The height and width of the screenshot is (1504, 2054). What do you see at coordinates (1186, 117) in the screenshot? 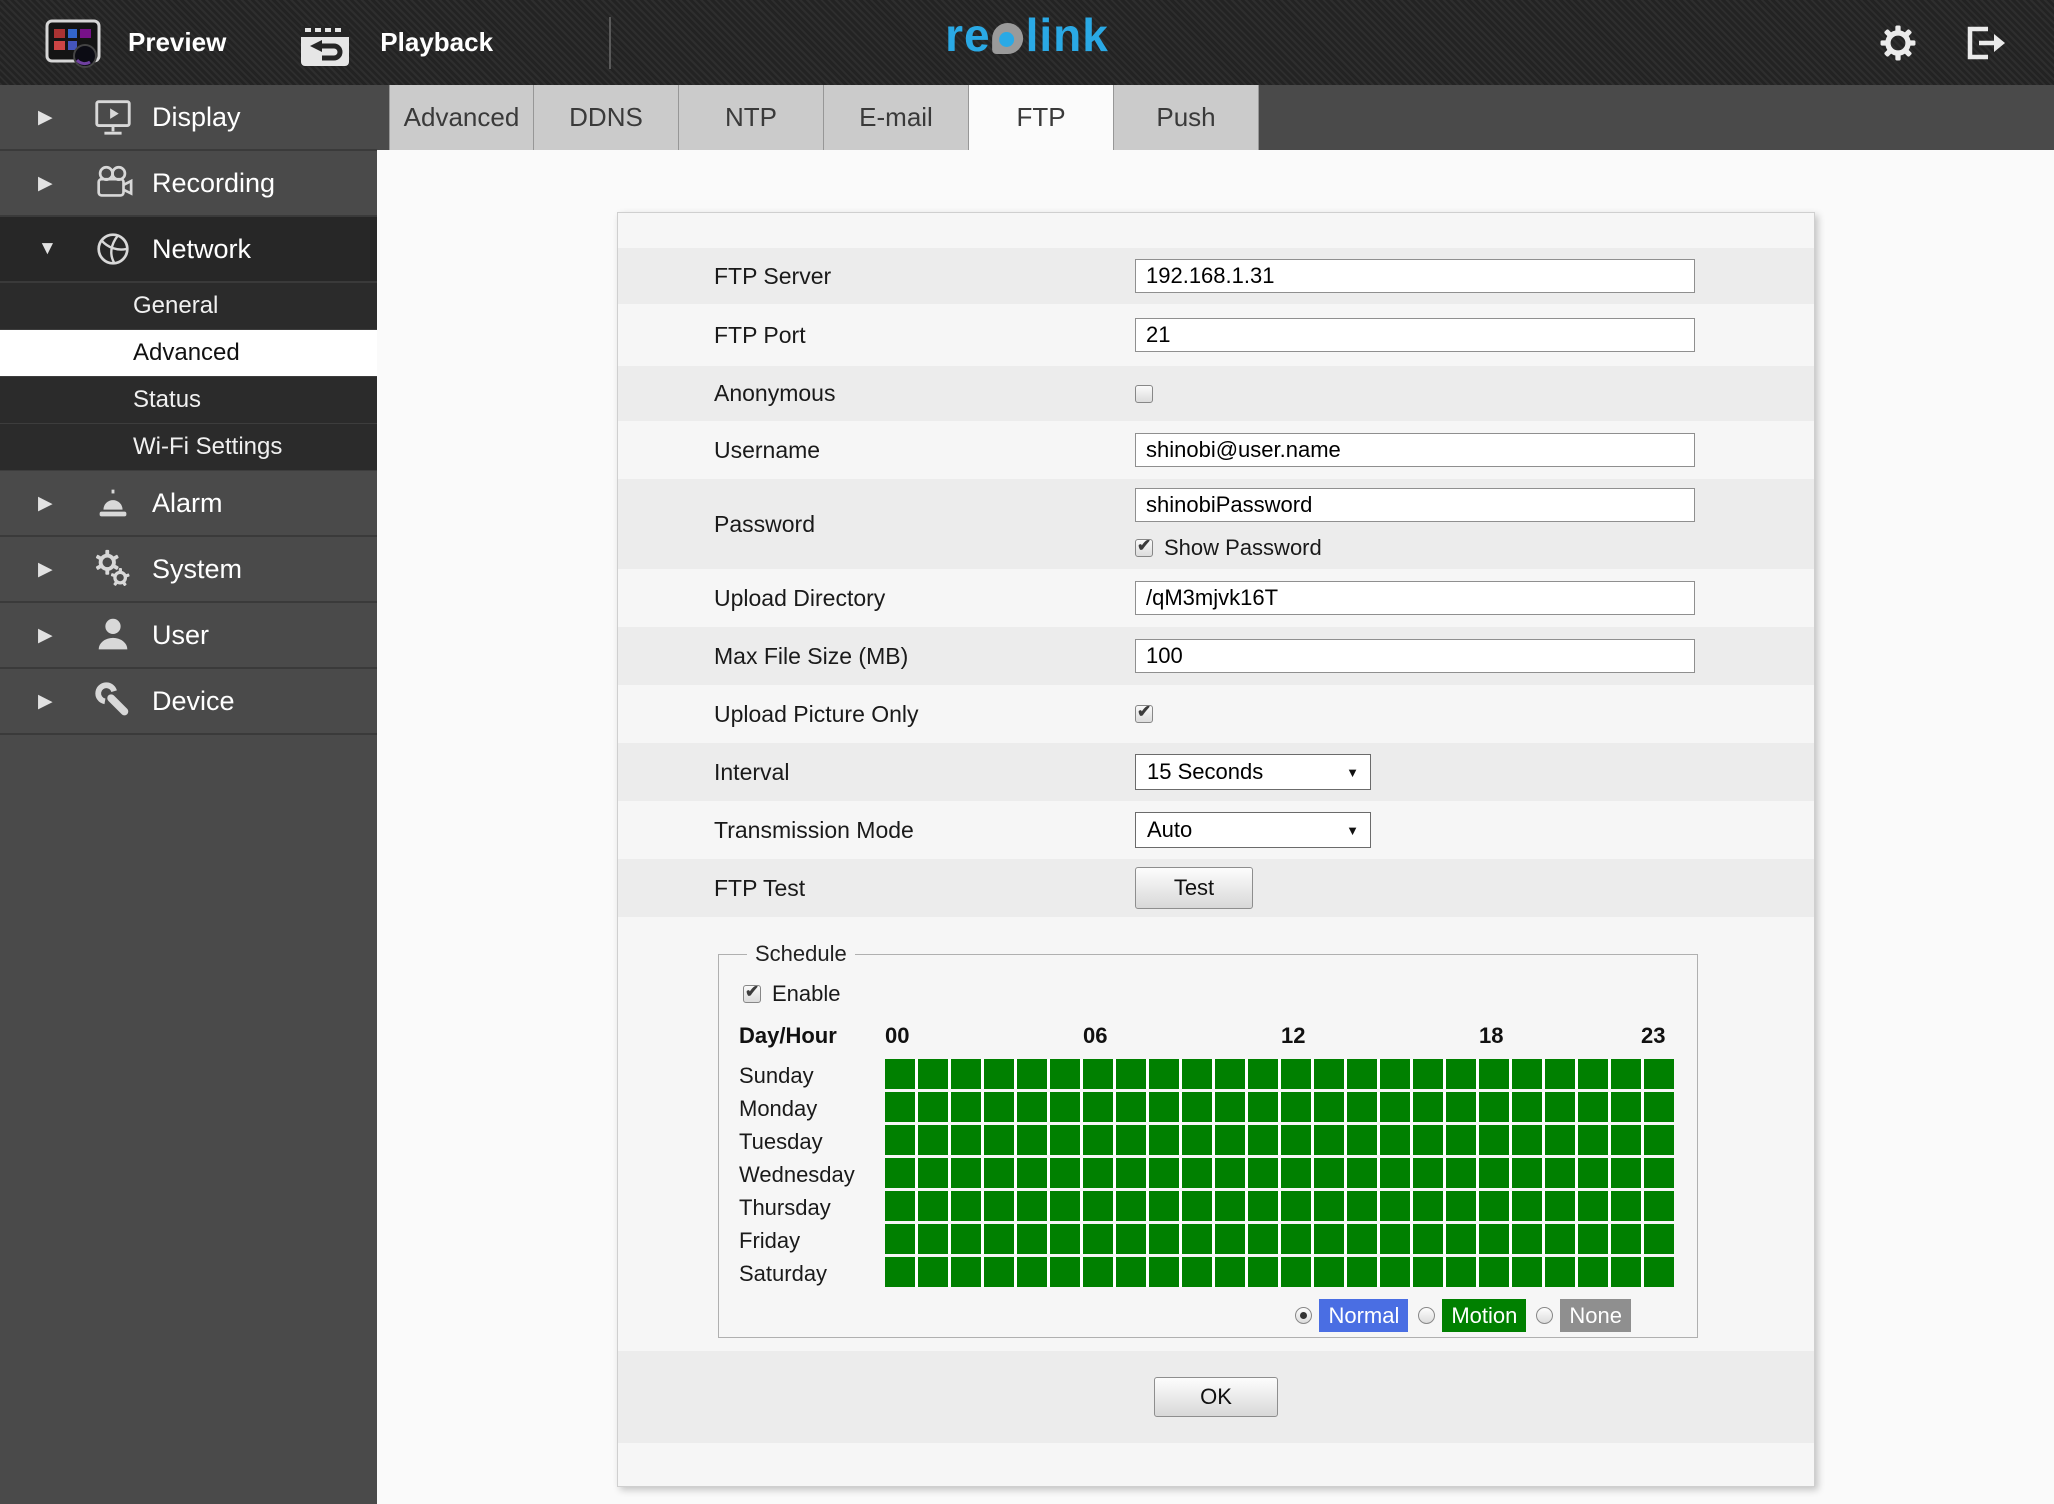
I see `tab-push: Push` at bounding box center [1186, 117].